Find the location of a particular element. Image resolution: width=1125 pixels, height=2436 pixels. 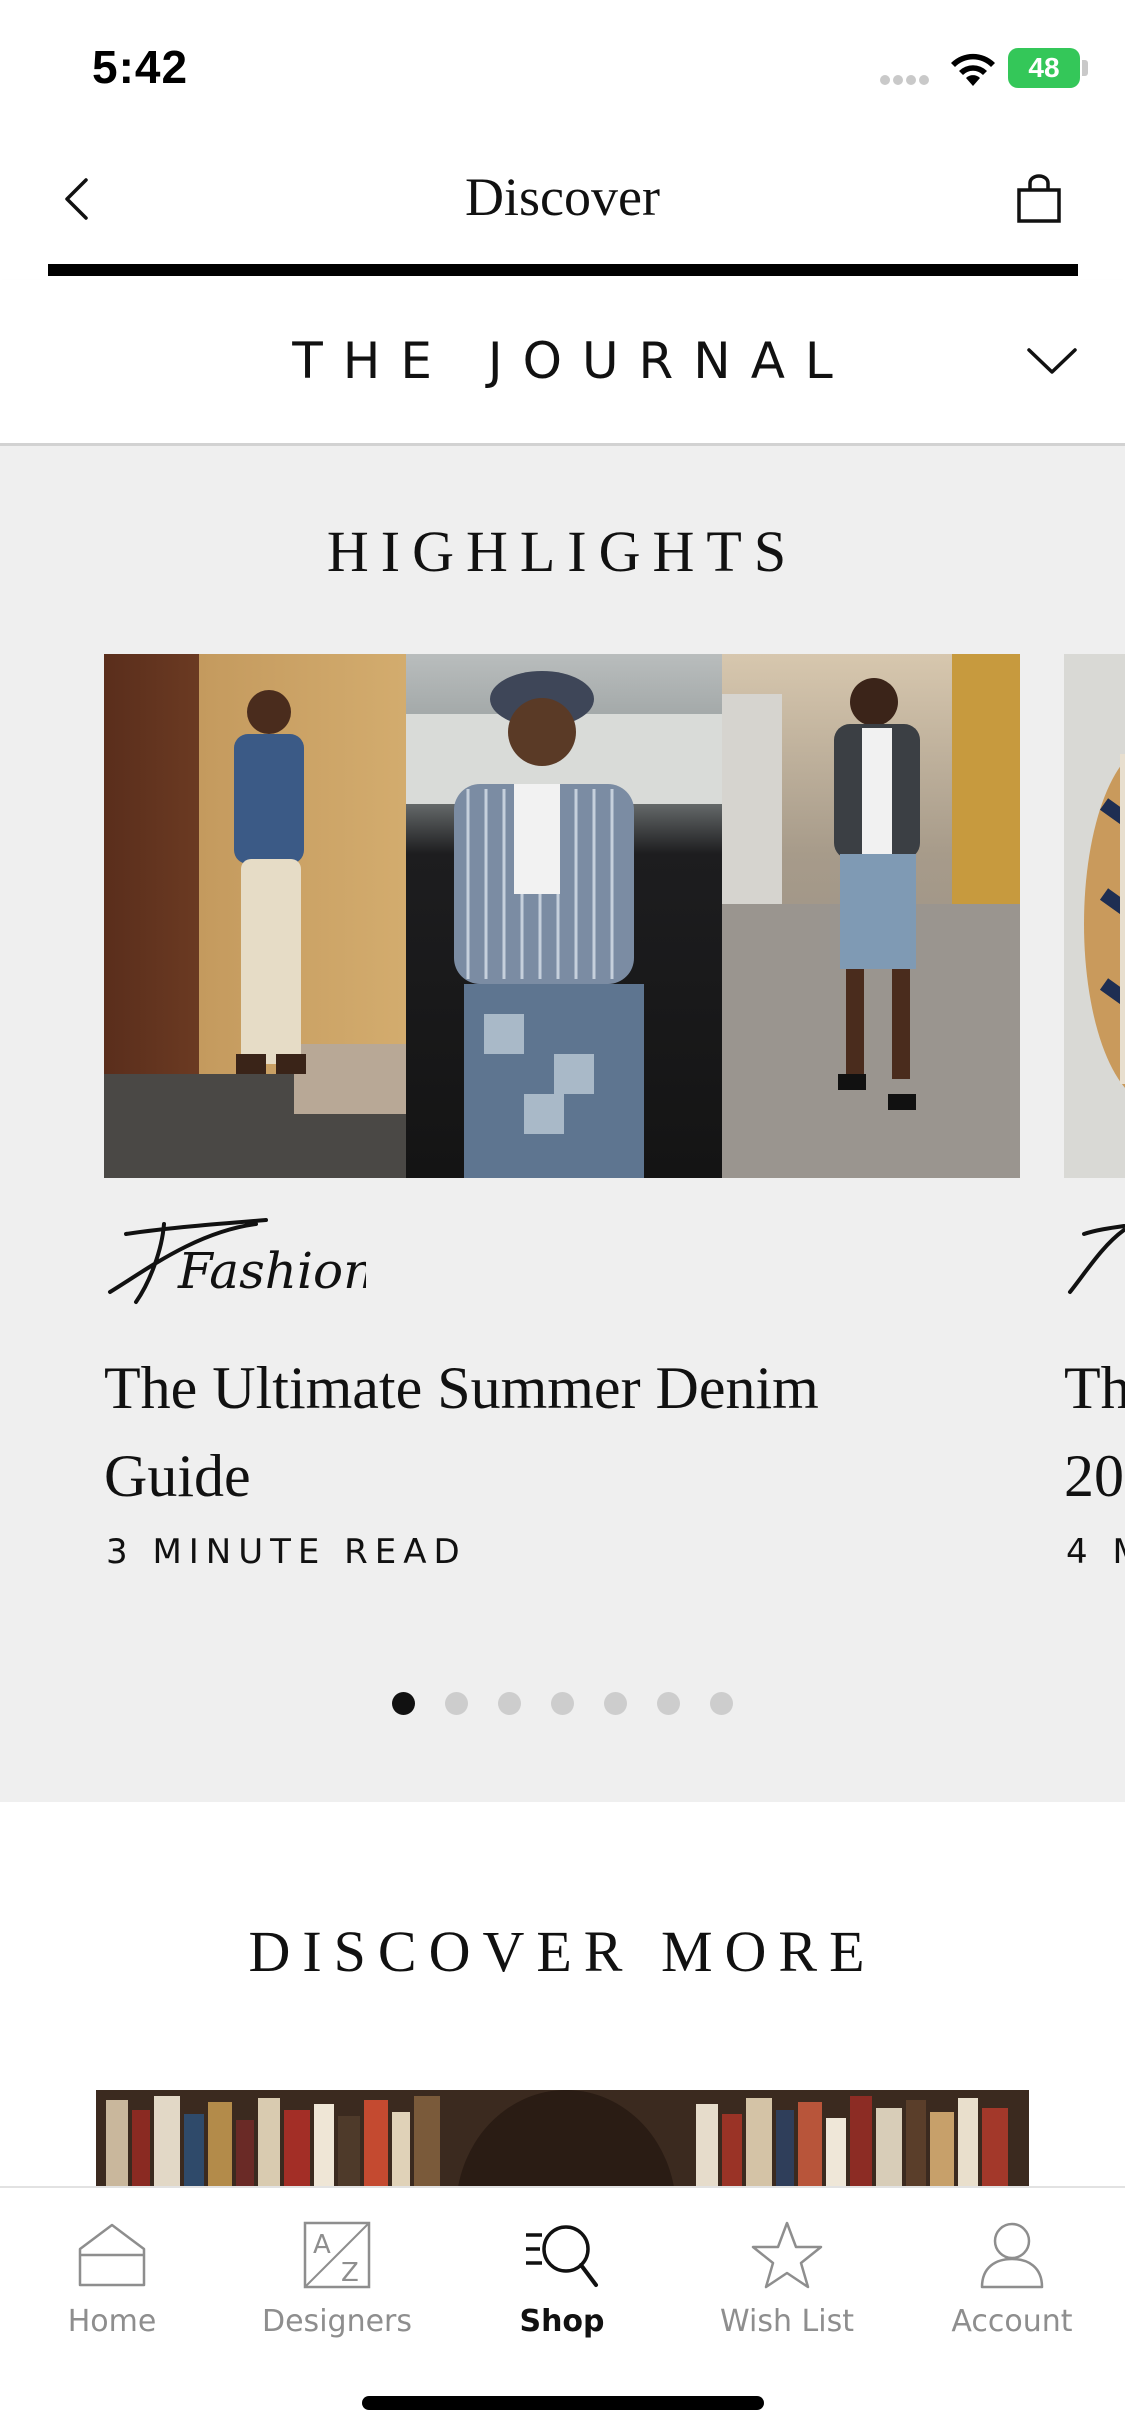

sneaker-image is located at coordinates (1094, 916).